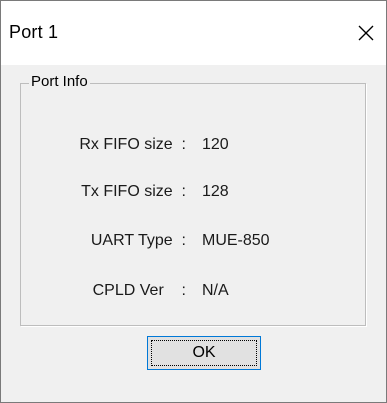 This screenshot has width=387, height=403. I want to click on tx-fifo-label: Tx FIFO size :, so click(133, 191).